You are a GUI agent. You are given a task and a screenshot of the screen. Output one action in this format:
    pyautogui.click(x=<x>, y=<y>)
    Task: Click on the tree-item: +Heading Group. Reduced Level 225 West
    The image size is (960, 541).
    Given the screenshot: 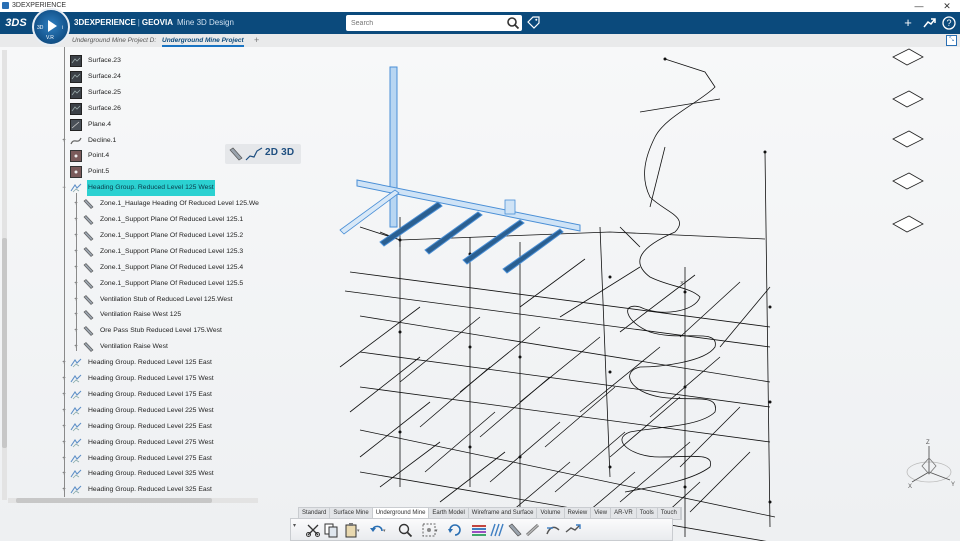 What is the action you would take?
    pyautogui.click(x=129, y=411)
    